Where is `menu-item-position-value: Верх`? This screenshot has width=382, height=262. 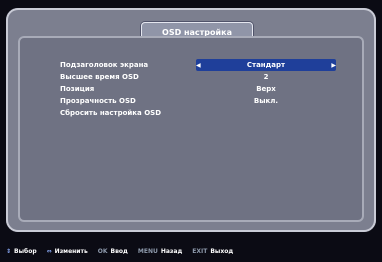
menu-item-position-value: Верх is located at coordinates (266, 89).